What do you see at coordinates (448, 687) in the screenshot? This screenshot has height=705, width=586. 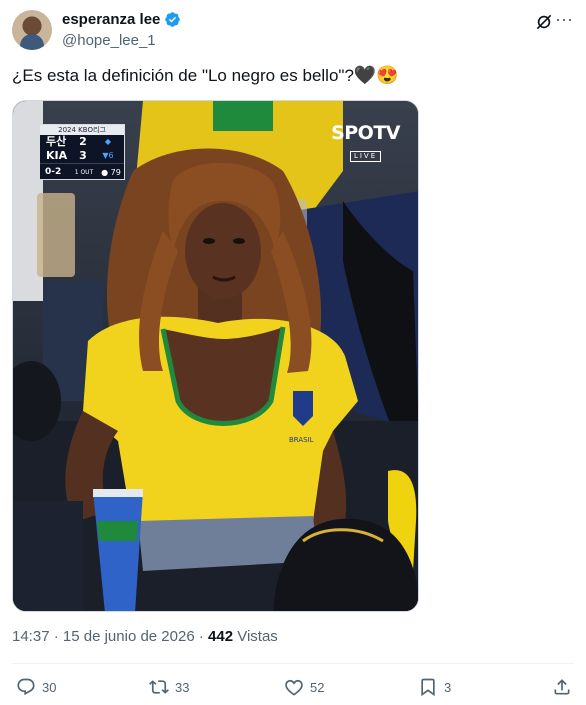 I see `bookmark-count: 3` at bounding box center [448, 687].